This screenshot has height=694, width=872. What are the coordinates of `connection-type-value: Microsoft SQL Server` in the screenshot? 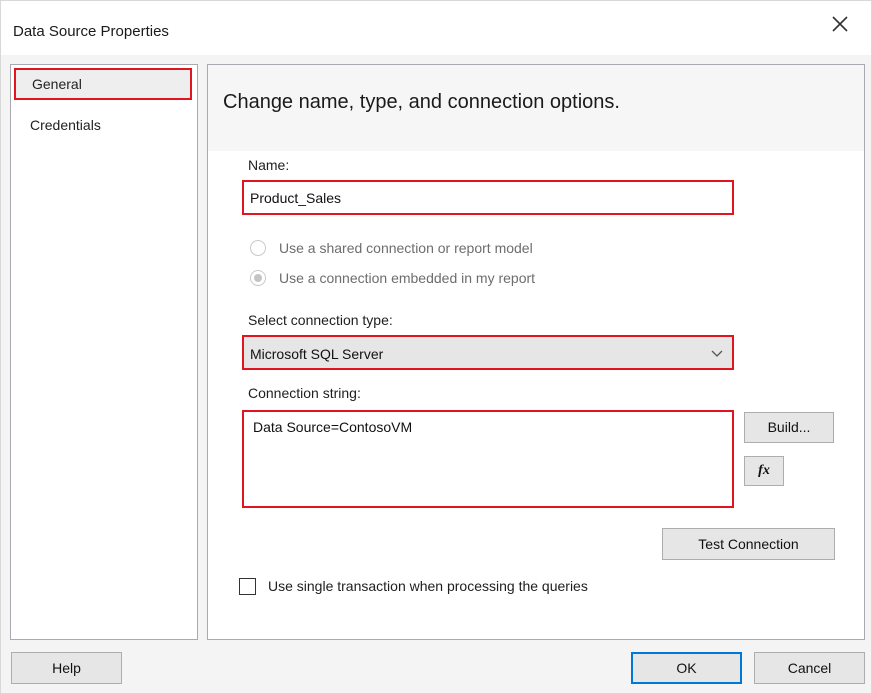 It's located at (317, 354).